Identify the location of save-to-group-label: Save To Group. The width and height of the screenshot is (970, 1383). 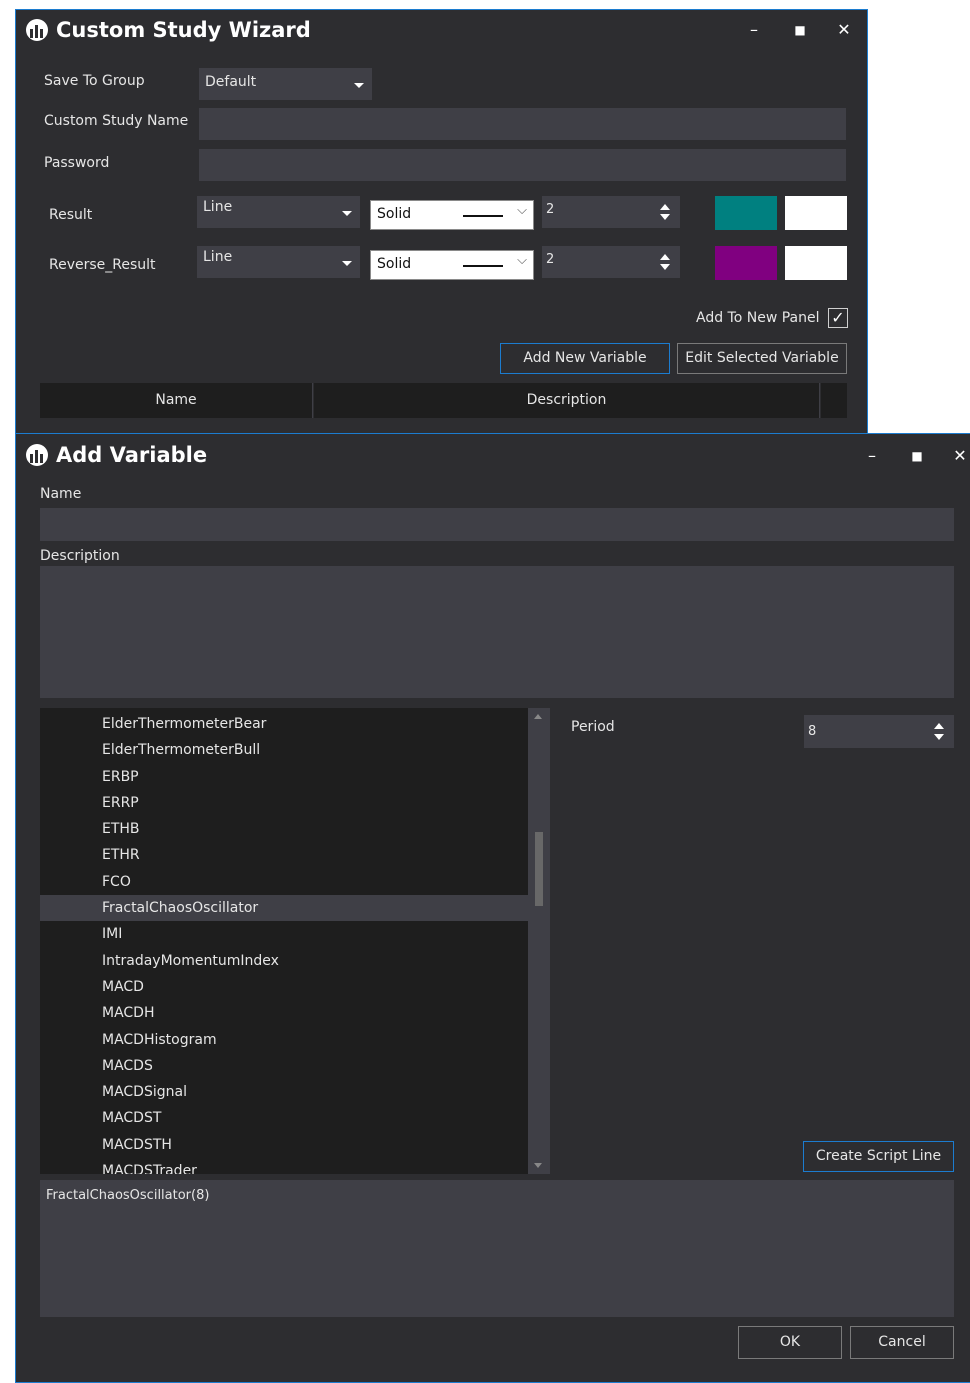
(94, 81).